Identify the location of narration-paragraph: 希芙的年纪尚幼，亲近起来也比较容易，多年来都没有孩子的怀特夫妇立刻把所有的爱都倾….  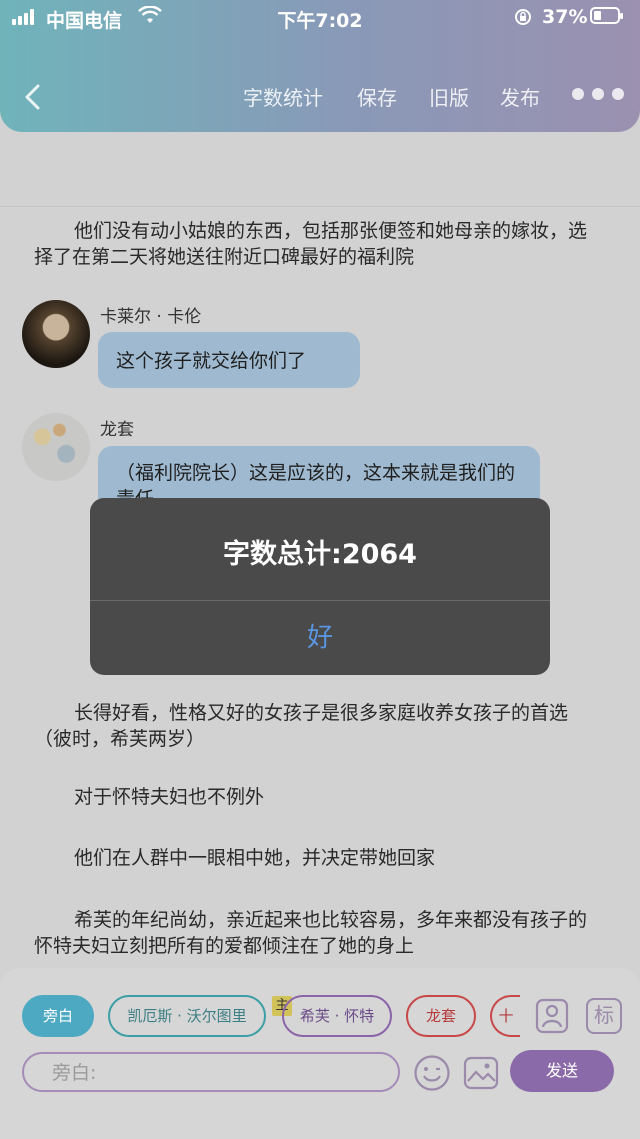
(319, 933).